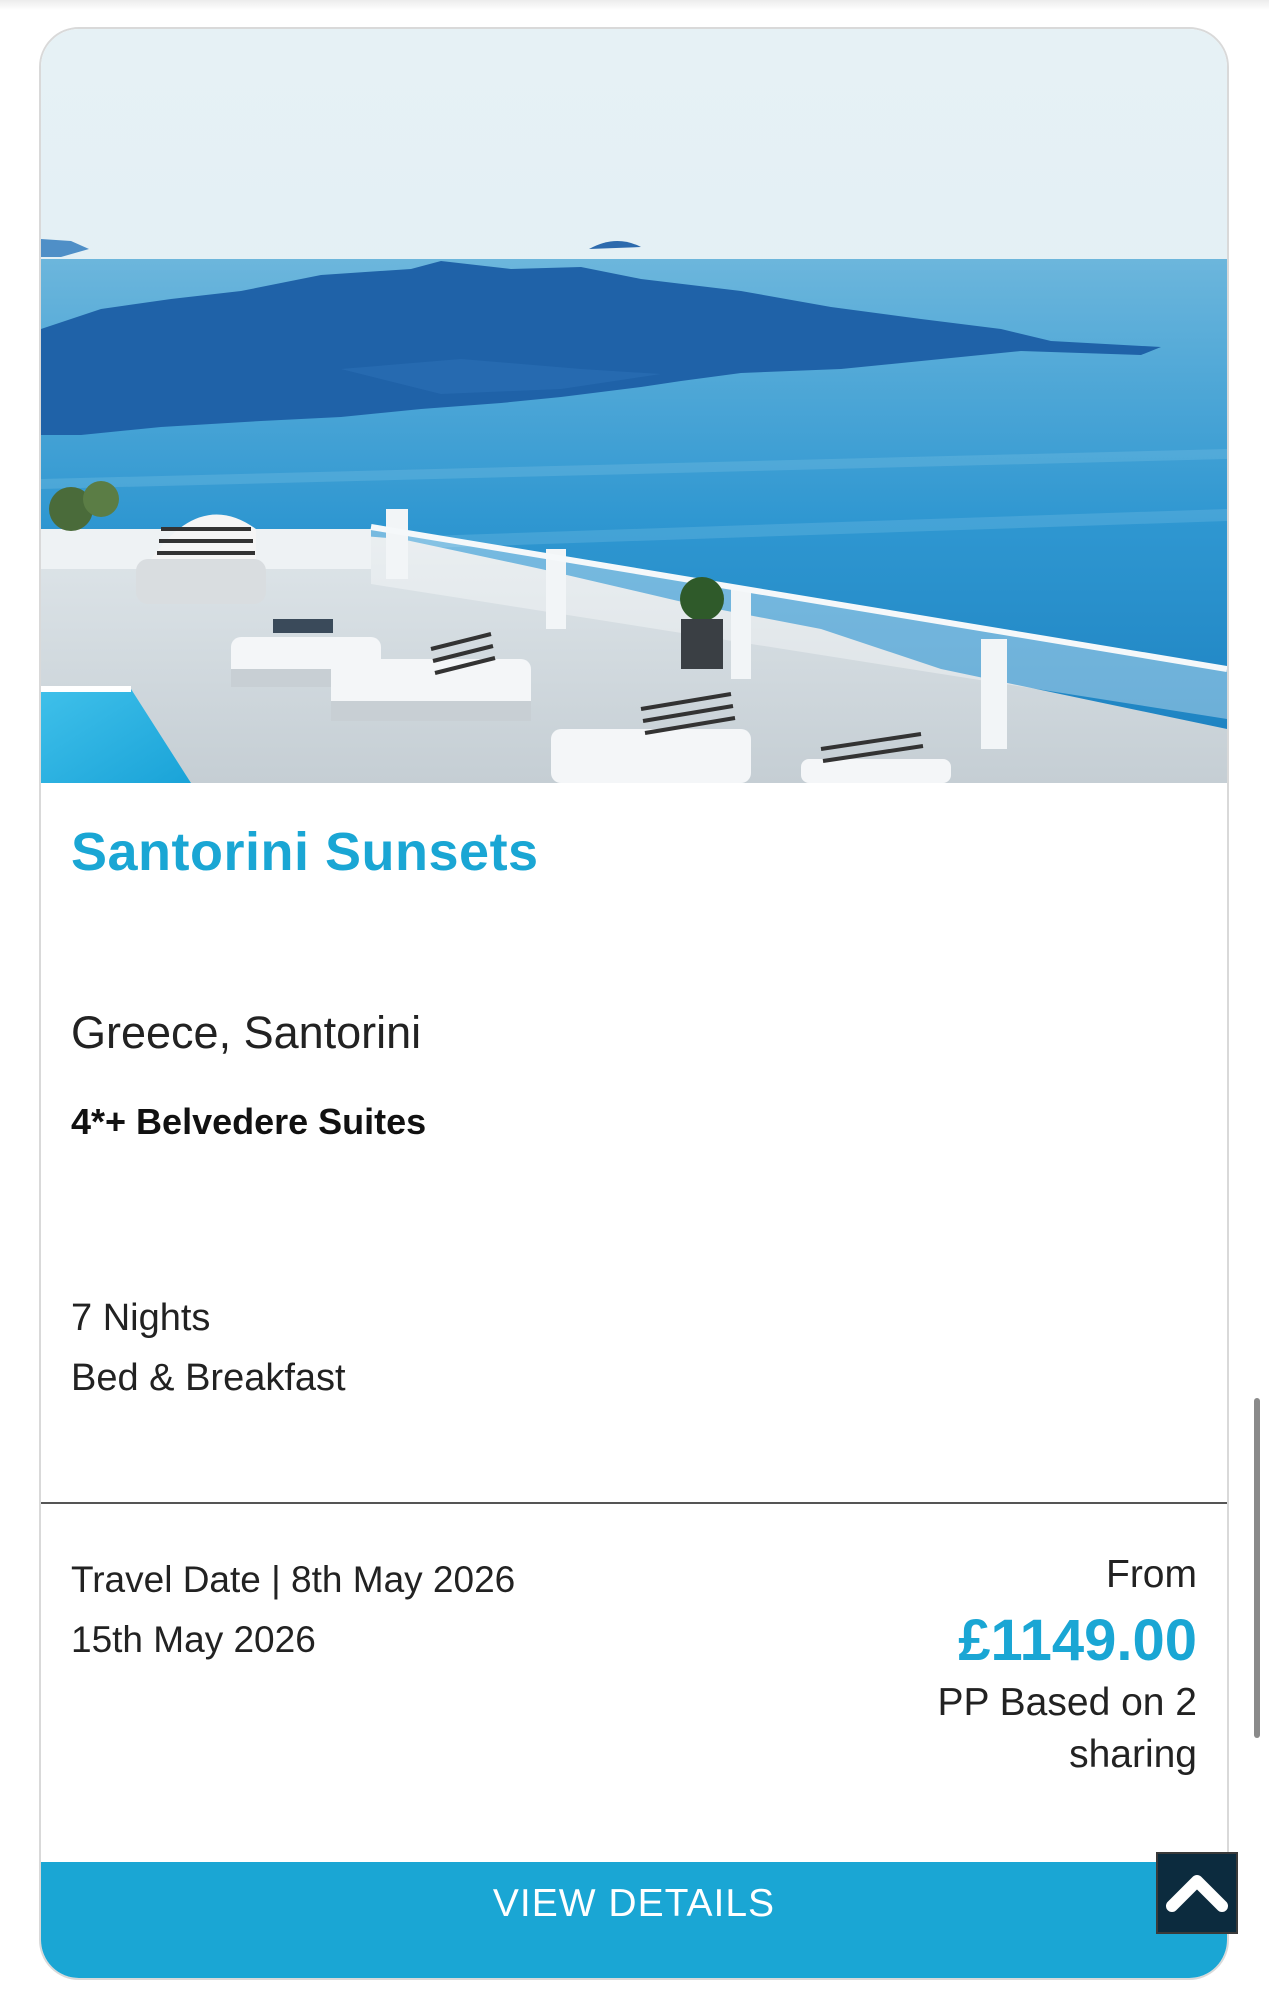  I want to click on travel-date: Travel Date | 8th May 2026, so click(293, 1579).